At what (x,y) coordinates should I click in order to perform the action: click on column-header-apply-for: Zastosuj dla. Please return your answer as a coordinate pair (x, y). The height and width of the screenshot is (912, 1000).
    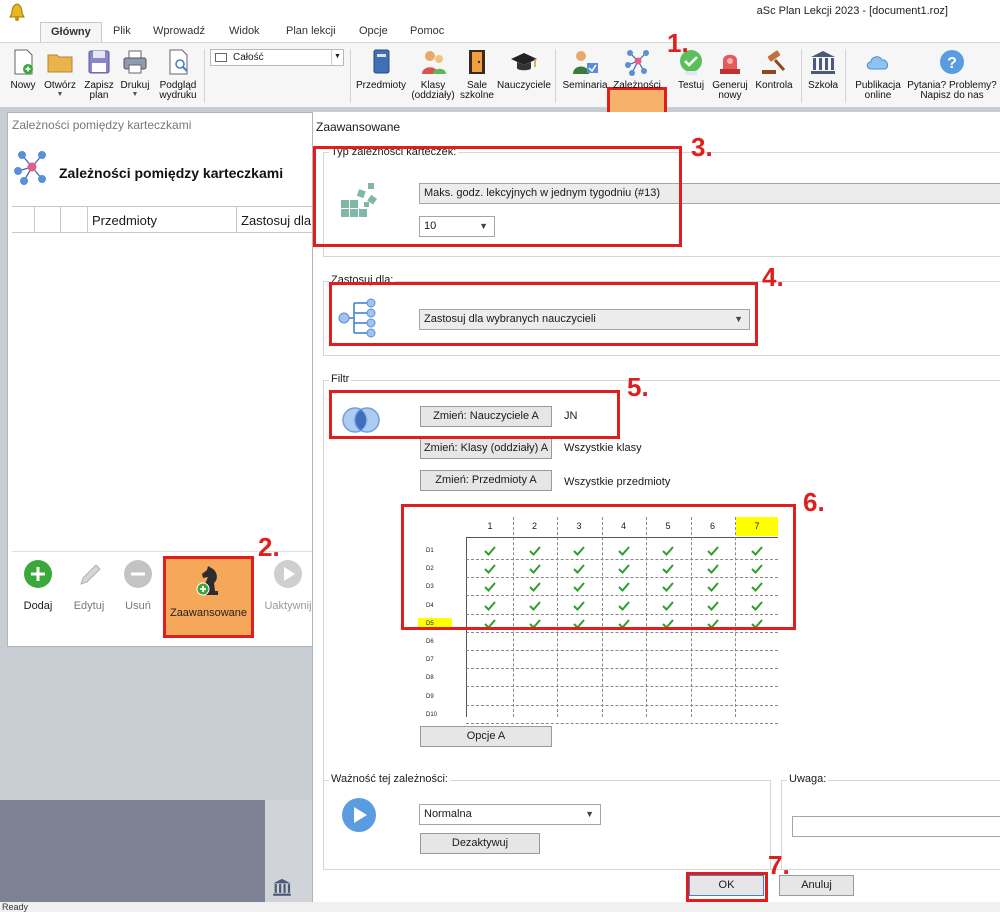
    Looking at the image, I should click on (276, 220).